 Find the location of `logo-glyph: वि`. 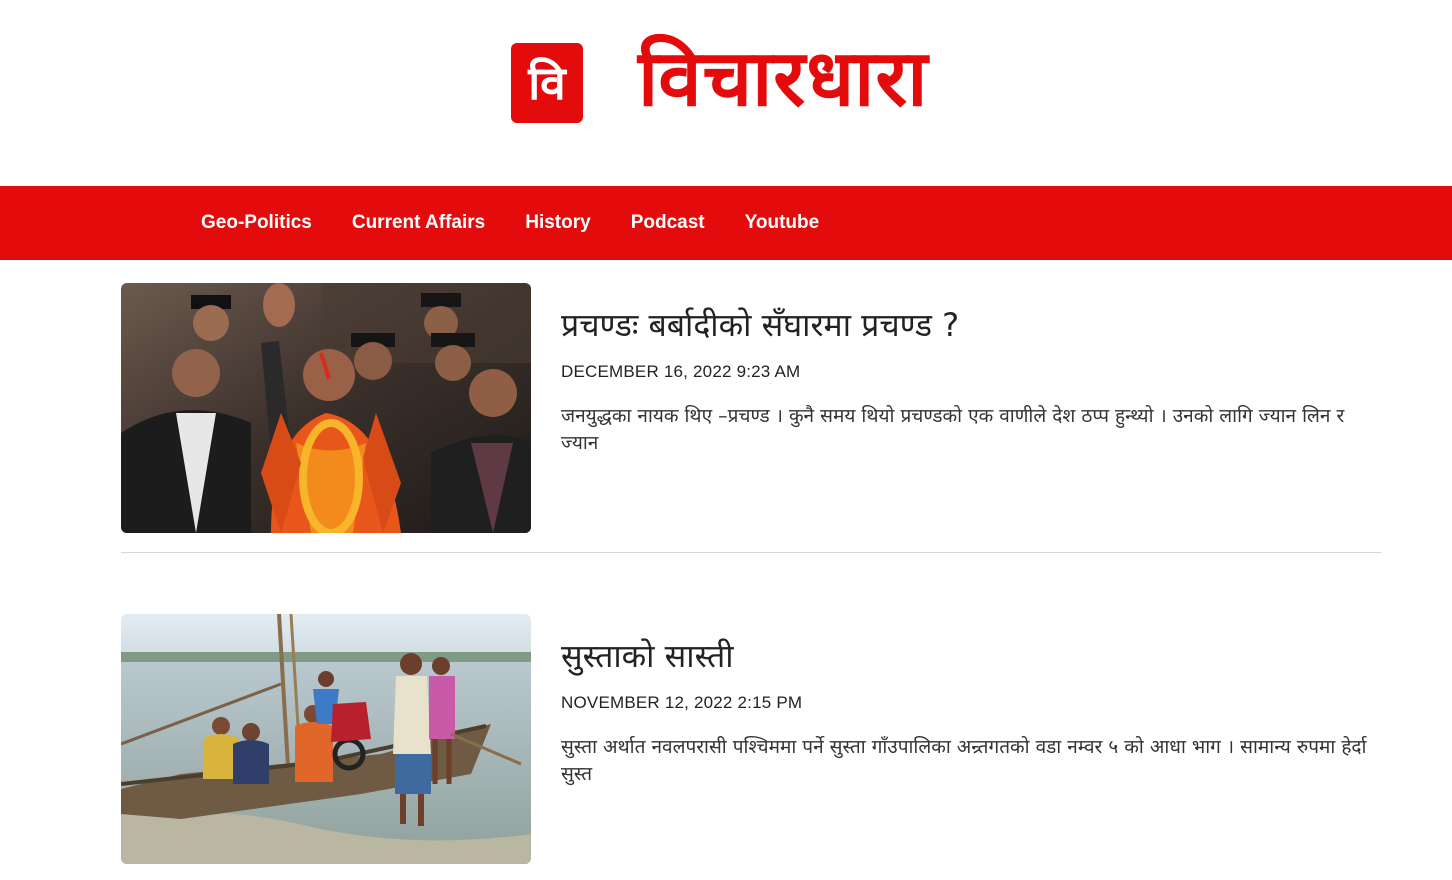

logo-glyph: वि is located at coordinates (547, 83).